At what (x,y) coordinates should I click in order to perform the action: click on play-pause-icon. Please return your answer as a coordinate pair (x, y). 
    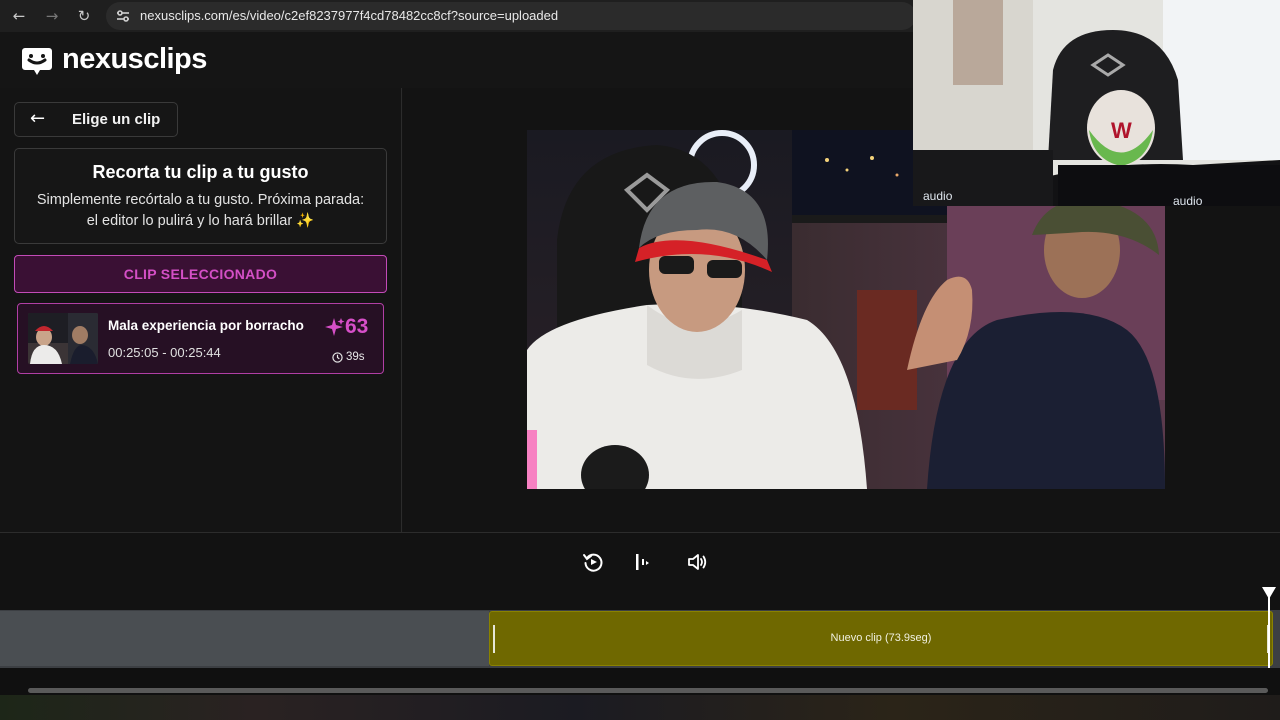
    Looking at the image, I should click on (641, 562).